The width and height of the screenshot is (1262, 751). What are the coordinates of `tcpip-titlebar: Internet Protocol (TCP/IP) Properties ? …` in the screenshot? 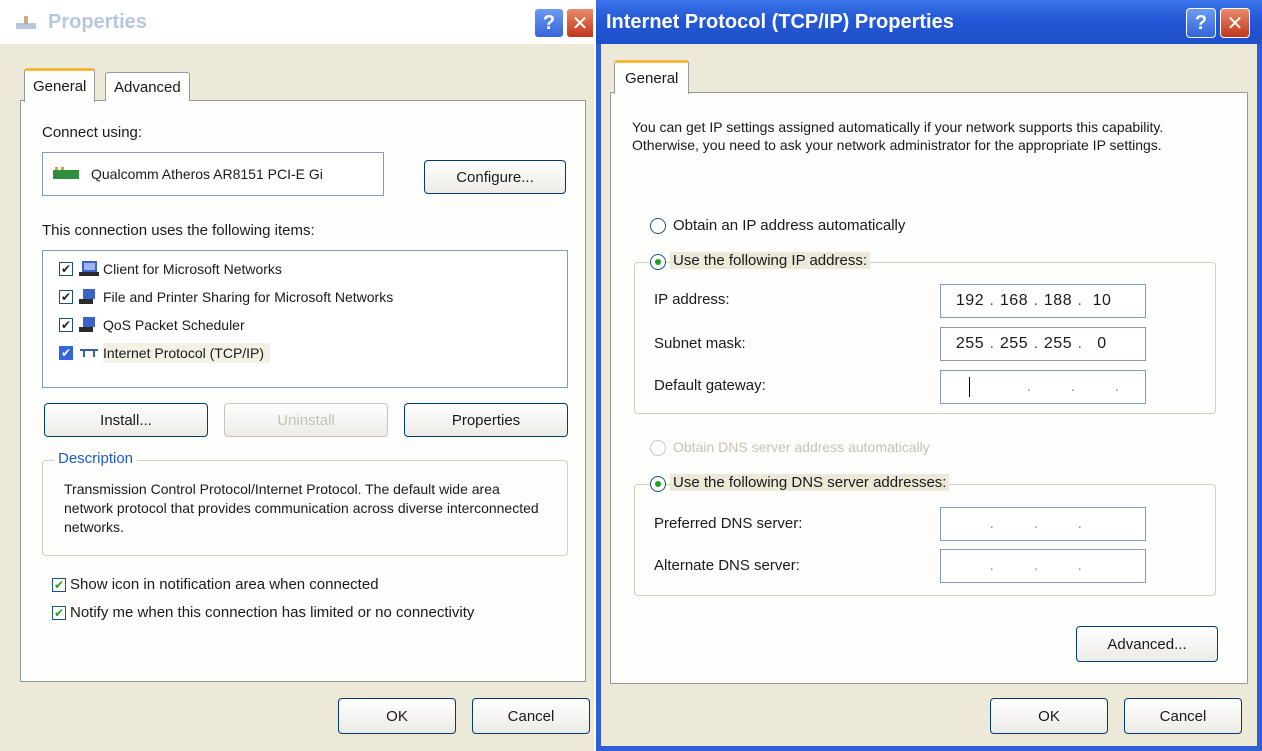 It's located at (929, 22).